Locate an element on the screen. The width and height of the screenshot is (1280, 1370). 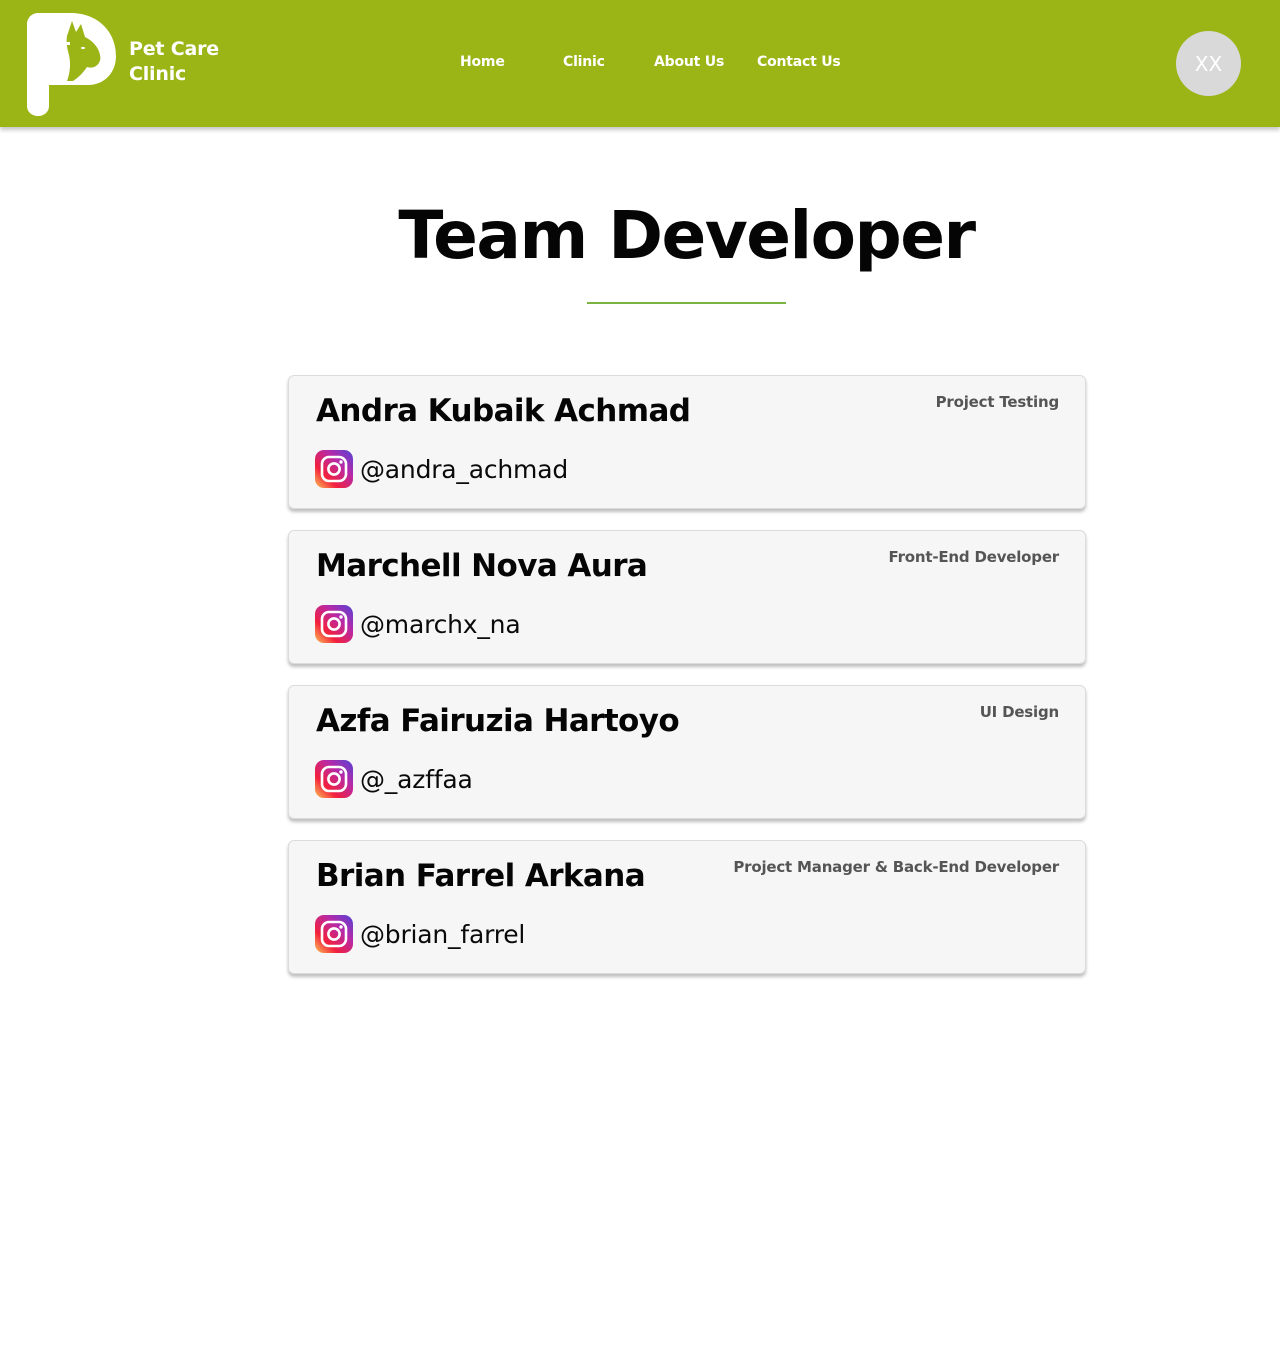
nav-link-clinic: Clinic is located at coordinates (584, 62).